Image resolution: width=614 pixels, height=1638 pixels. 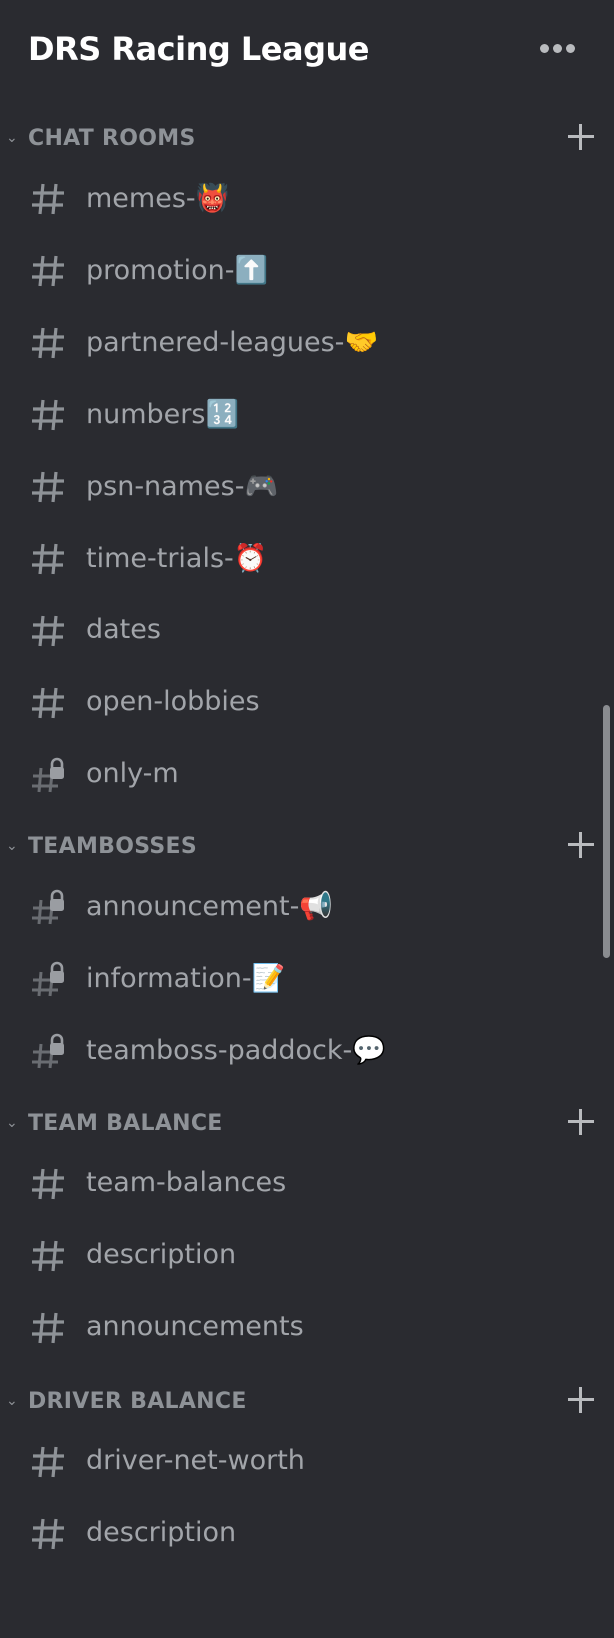 I want to click on channel-name: driver-net-worth, so click(x=195, y=1460).